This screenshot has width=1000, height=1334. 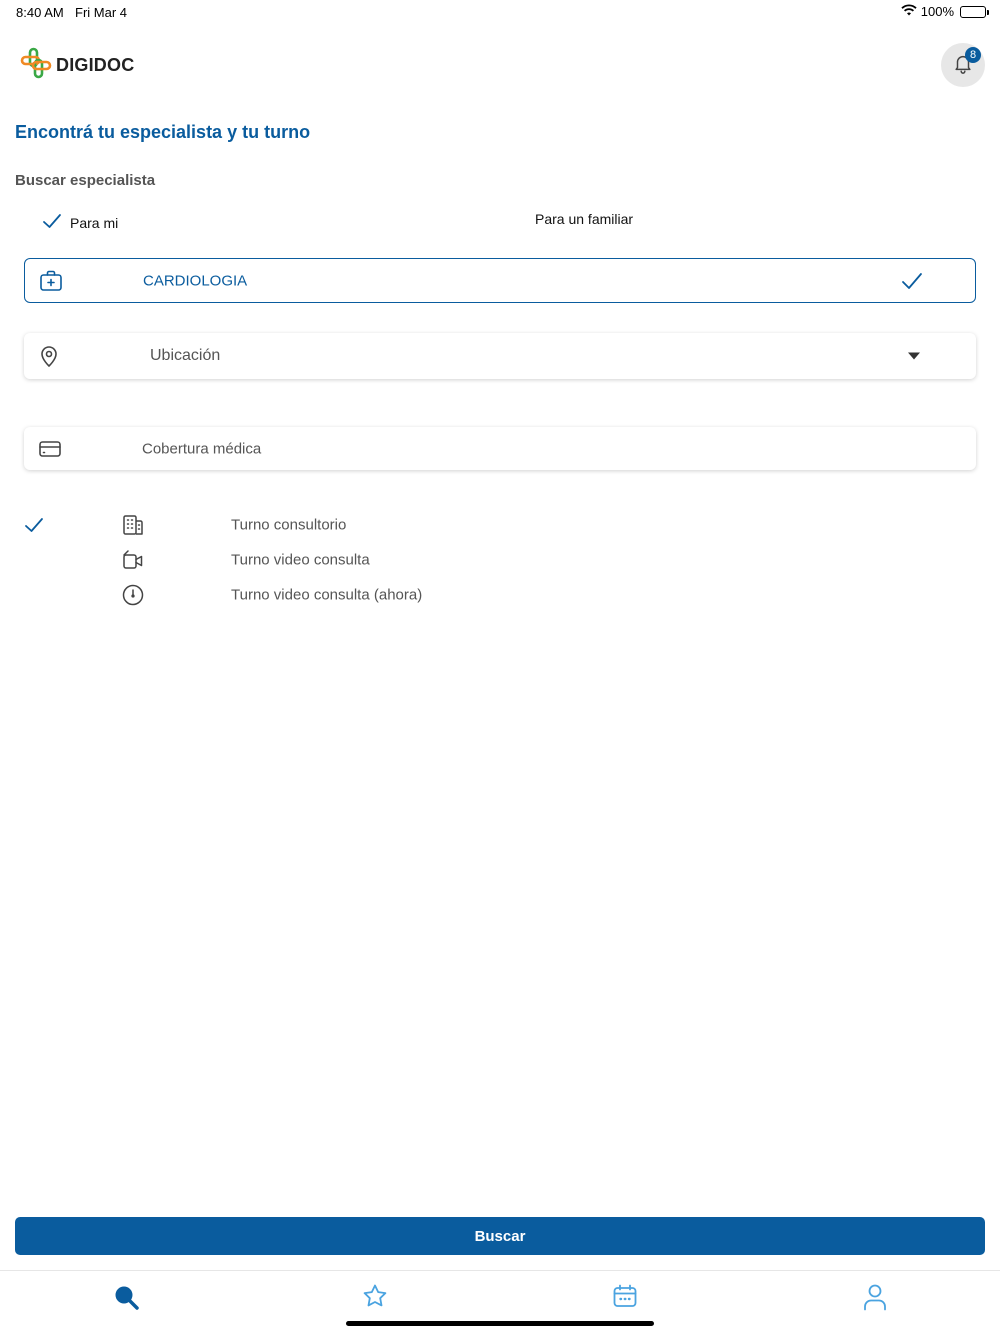 I want to click on location-placeholder: Ubicación, so click(x=185, y=355).